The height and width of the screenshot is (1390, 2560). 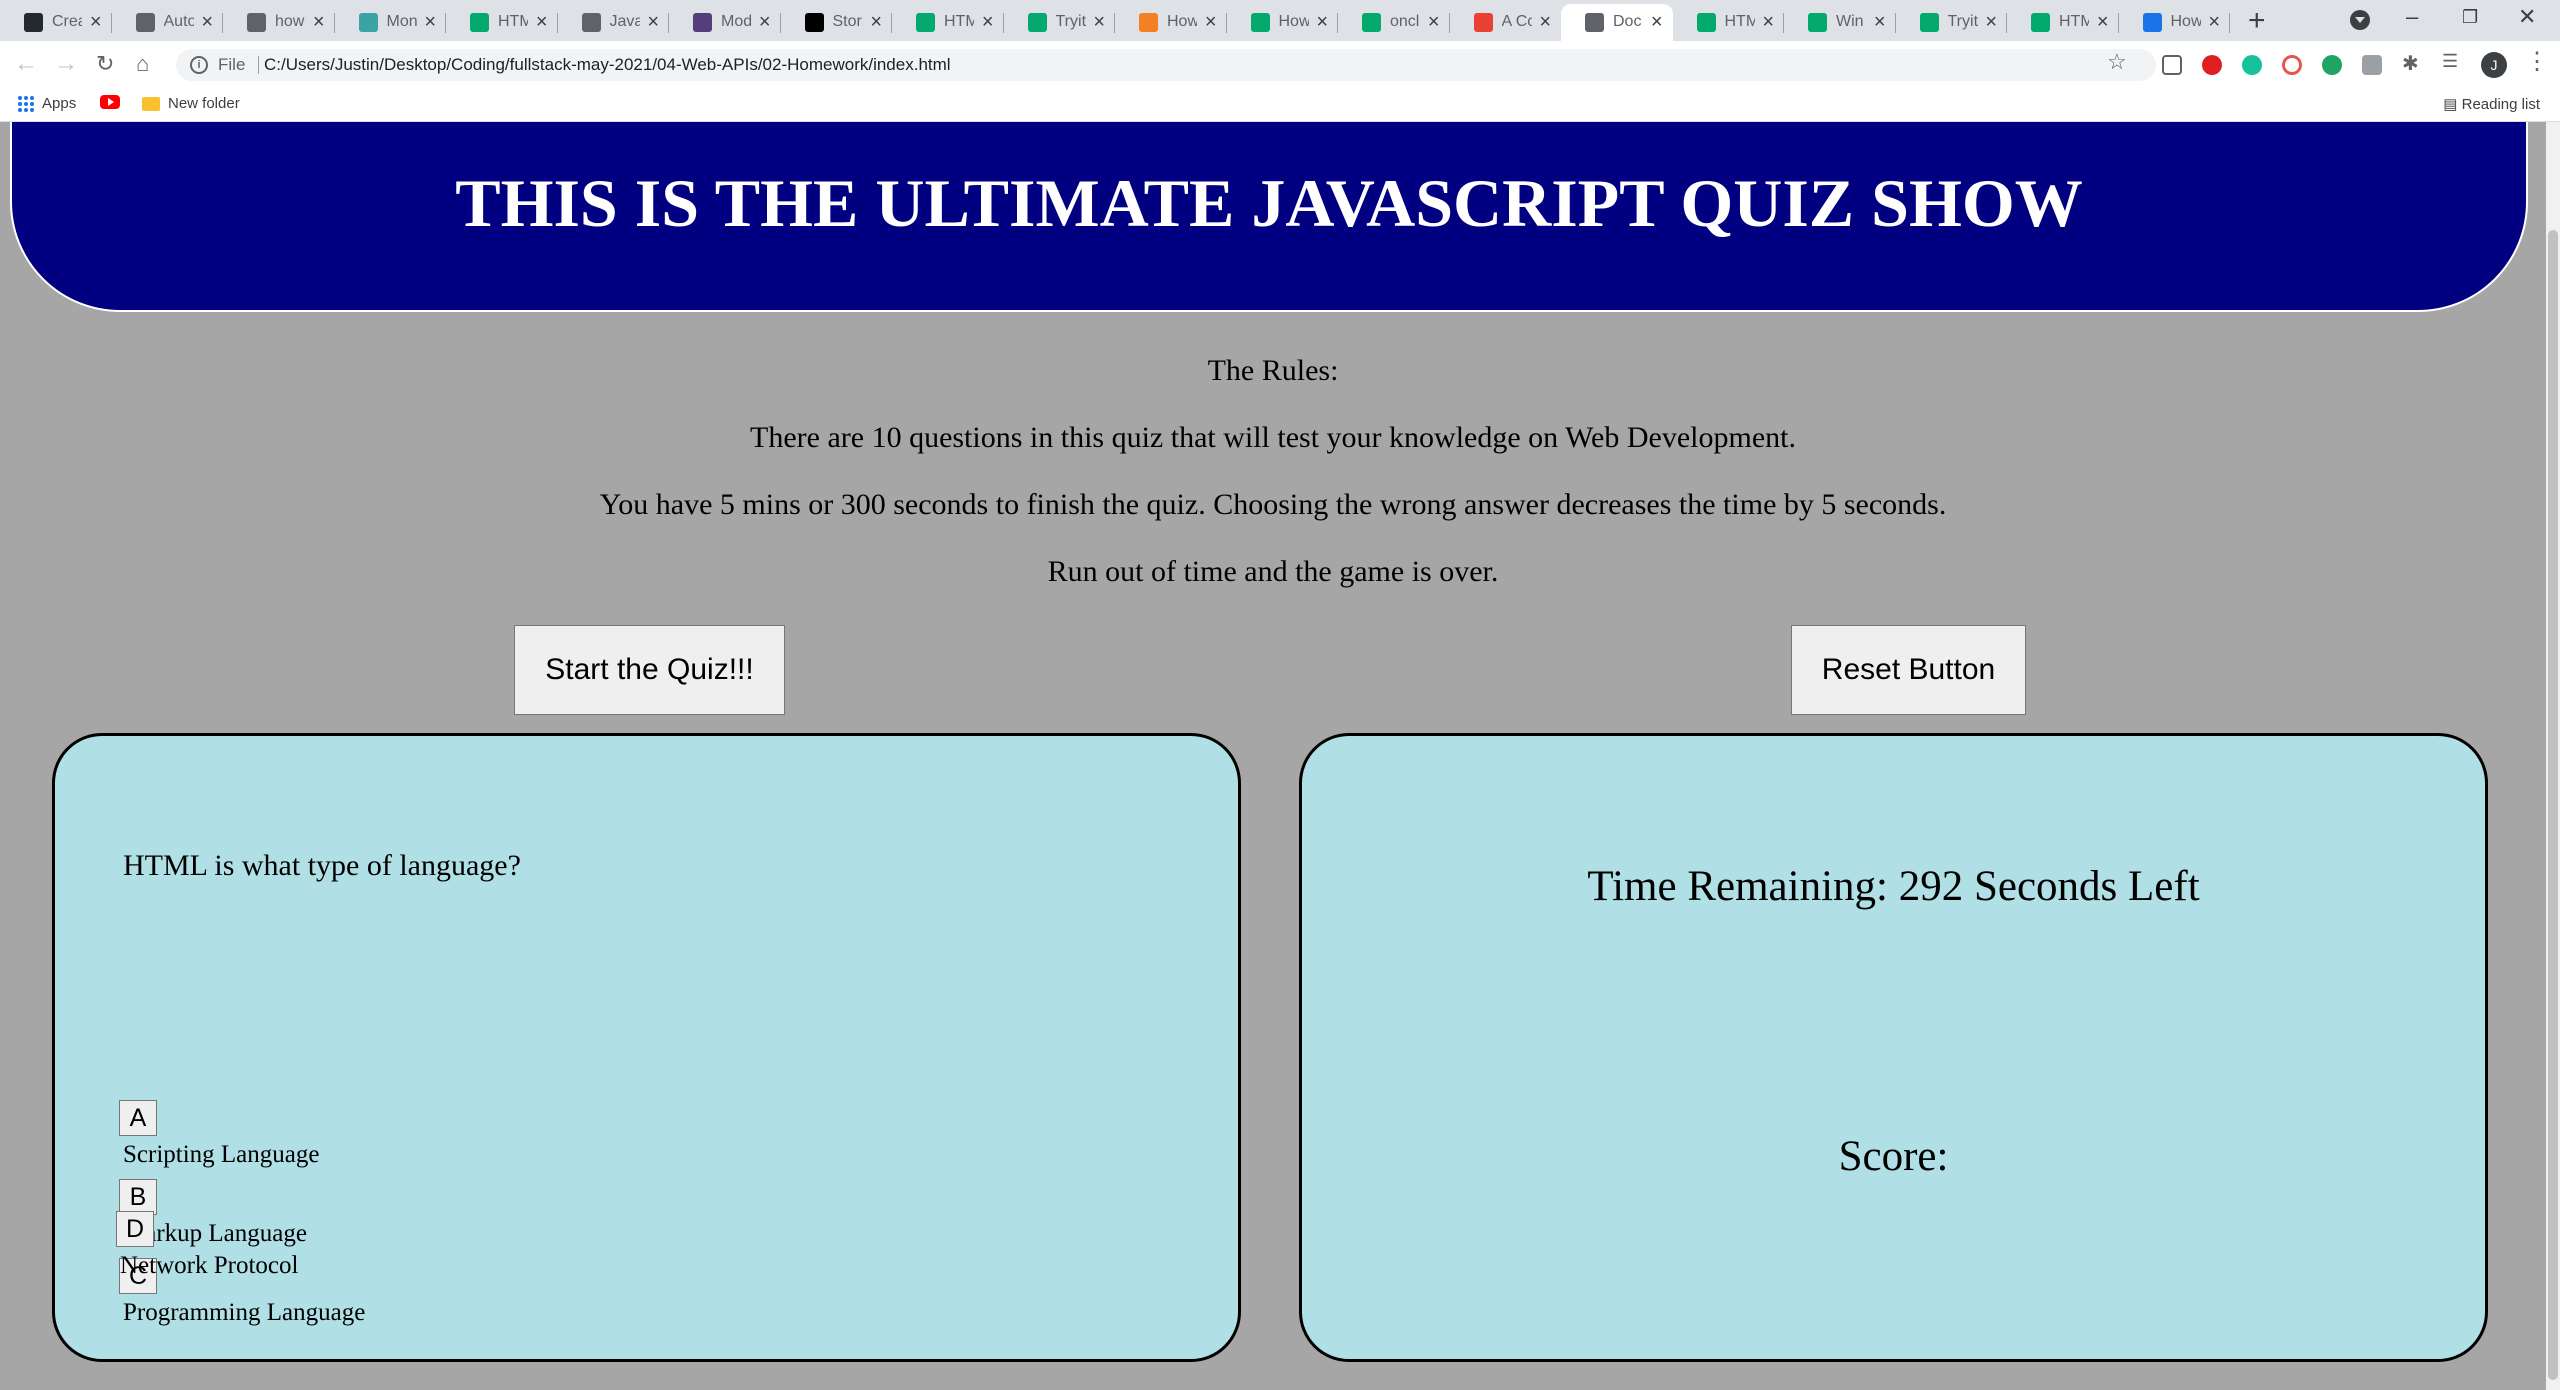 I want to click on browser-tab: how ×, so click(x=279, y=22).